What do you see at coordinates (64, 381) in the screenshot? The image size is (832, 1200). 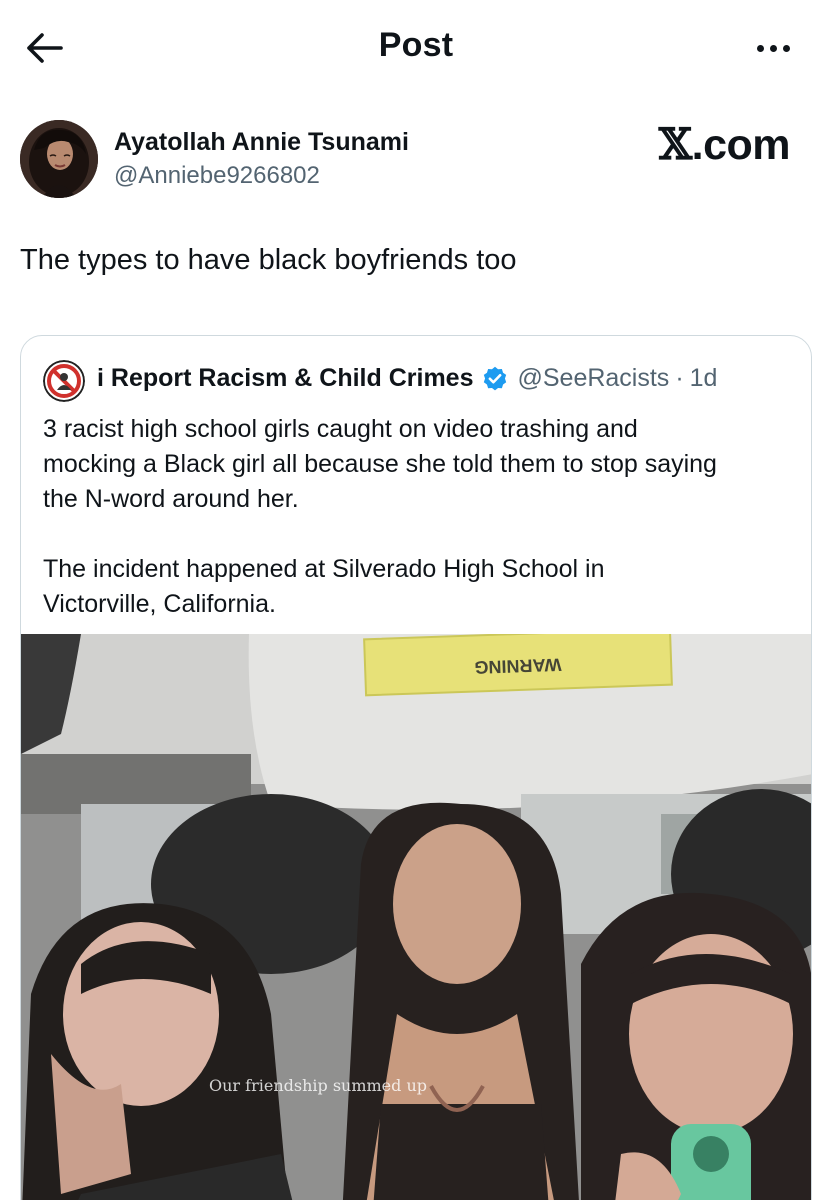 I see `quoted-avatar` at bounding box center [64, 381].